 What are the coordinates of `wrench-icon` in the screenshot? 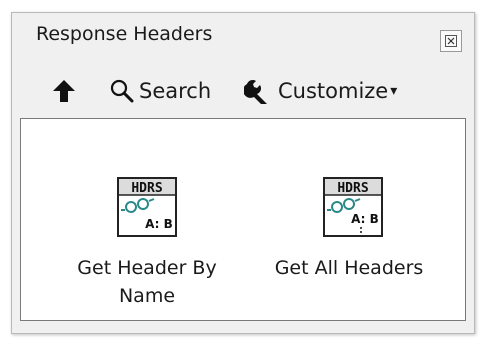 It's located at (255, 91).